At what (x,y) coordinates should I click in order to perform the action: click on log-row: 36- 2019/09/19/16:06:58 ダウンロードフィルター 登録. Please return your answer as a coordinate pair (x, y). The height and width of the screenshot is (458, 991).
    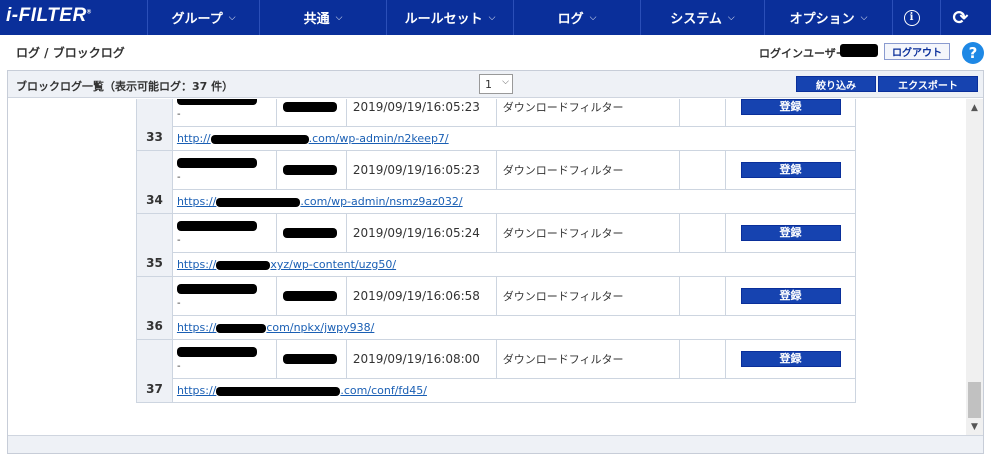
    Looking at the image, I should click on (496, 308).